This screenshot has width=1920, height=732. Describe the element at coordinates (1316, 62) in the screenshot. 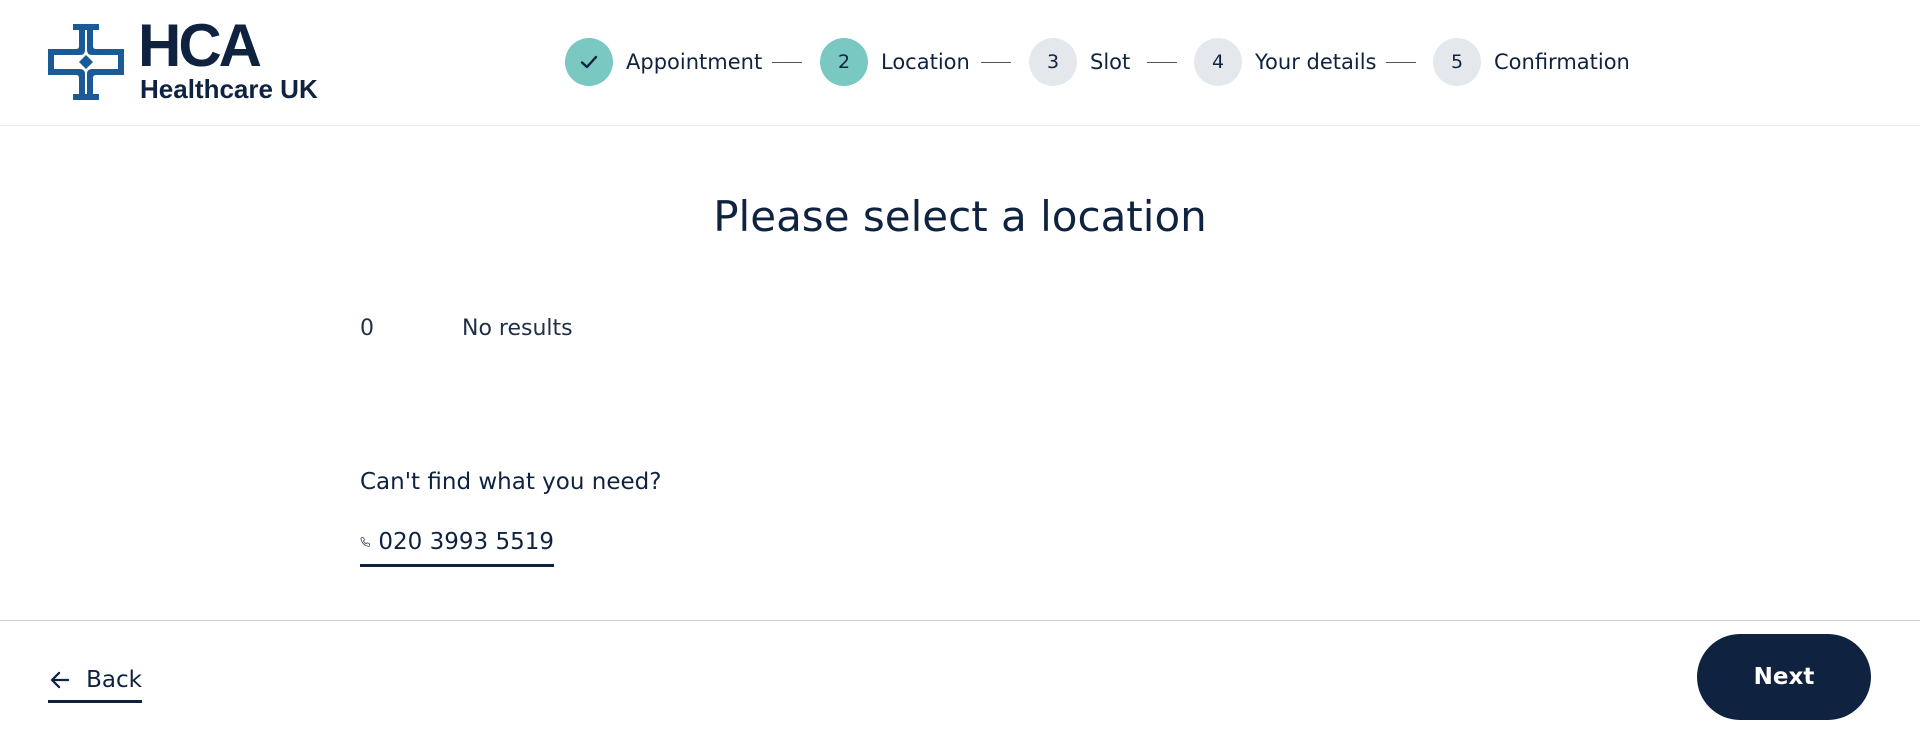

I see `step-label-your-details: Your details` at that location.